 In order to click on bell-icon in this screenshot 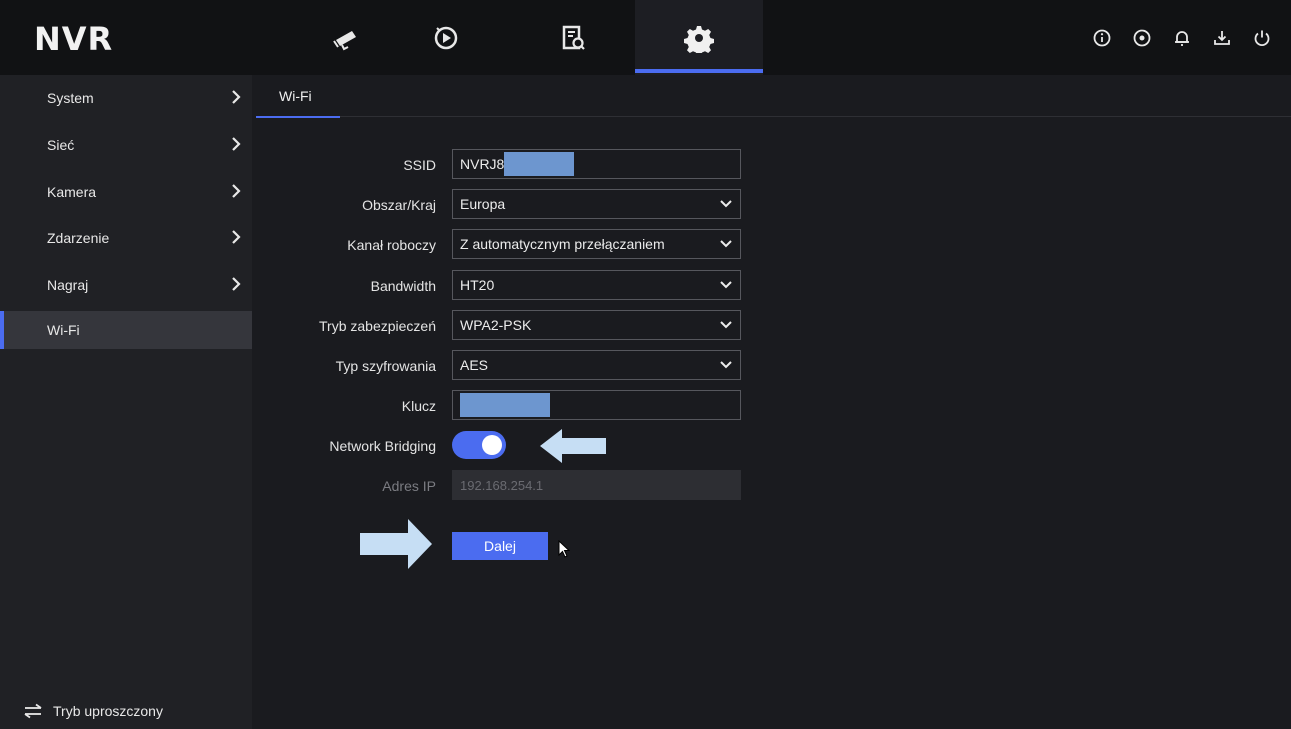, I will do `click(1182, 38)`.